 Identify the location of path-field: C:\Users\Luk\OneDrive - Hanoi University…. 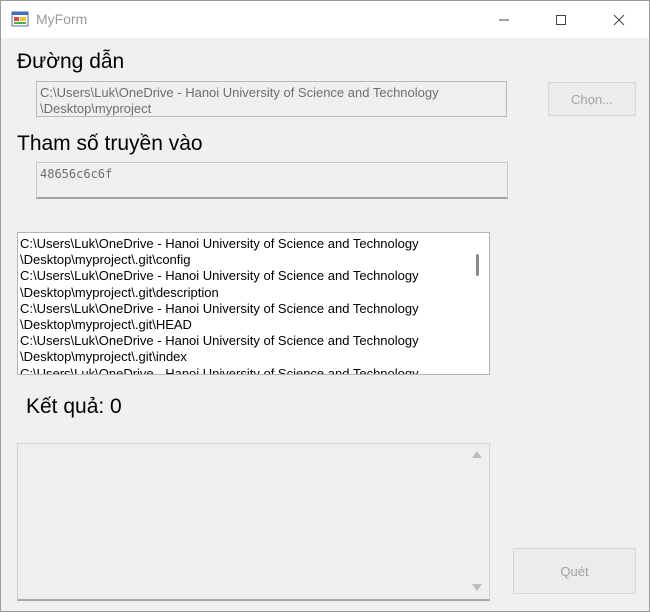
(271, 99).